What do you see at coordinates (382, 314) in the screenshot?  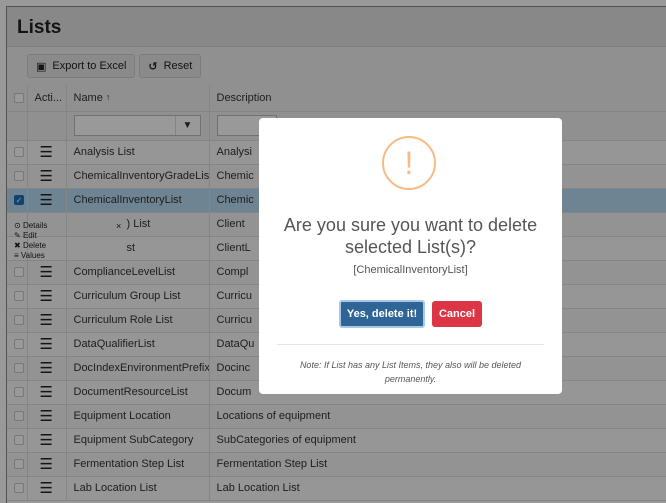 I see `confirm-delete-button: Yes, delete it!` at bounding box center [382, 314].